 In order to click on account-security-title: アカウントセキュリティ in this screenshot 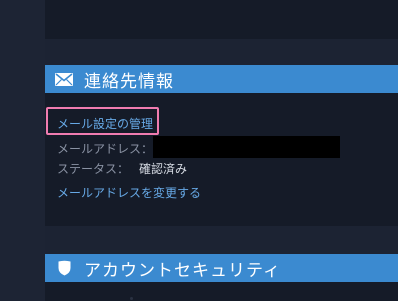, I will do `click(182, 270)`.